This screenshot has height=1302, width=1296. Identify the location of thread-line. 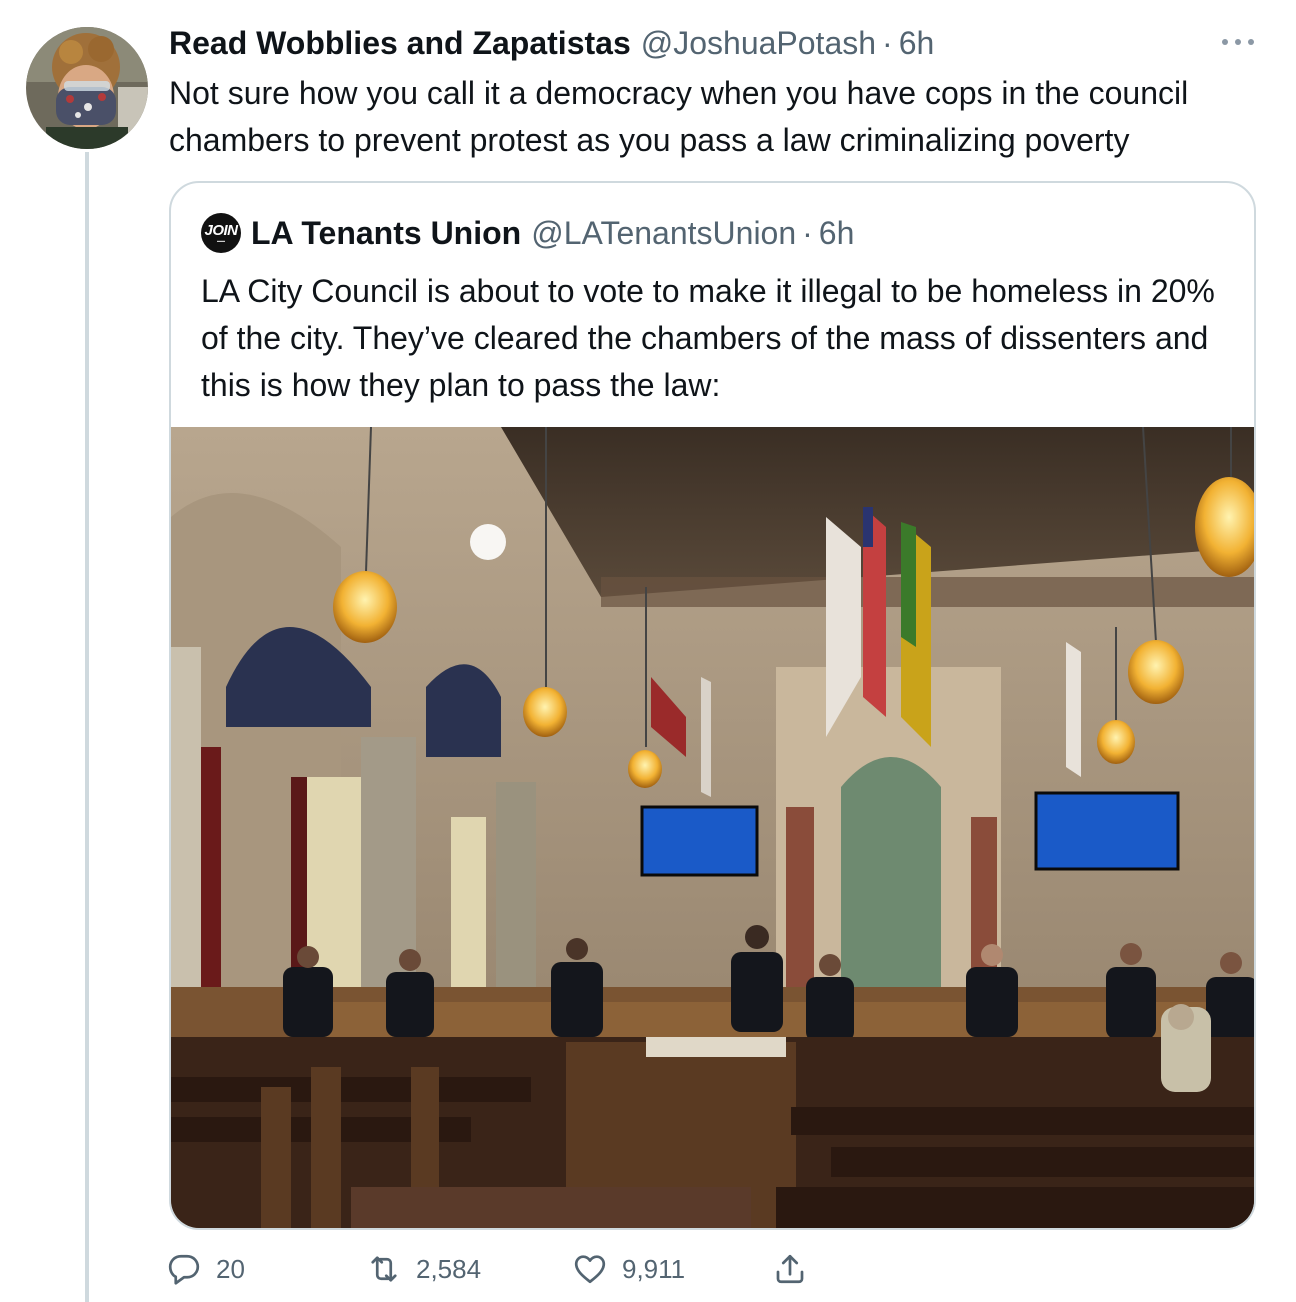
(87, 727).